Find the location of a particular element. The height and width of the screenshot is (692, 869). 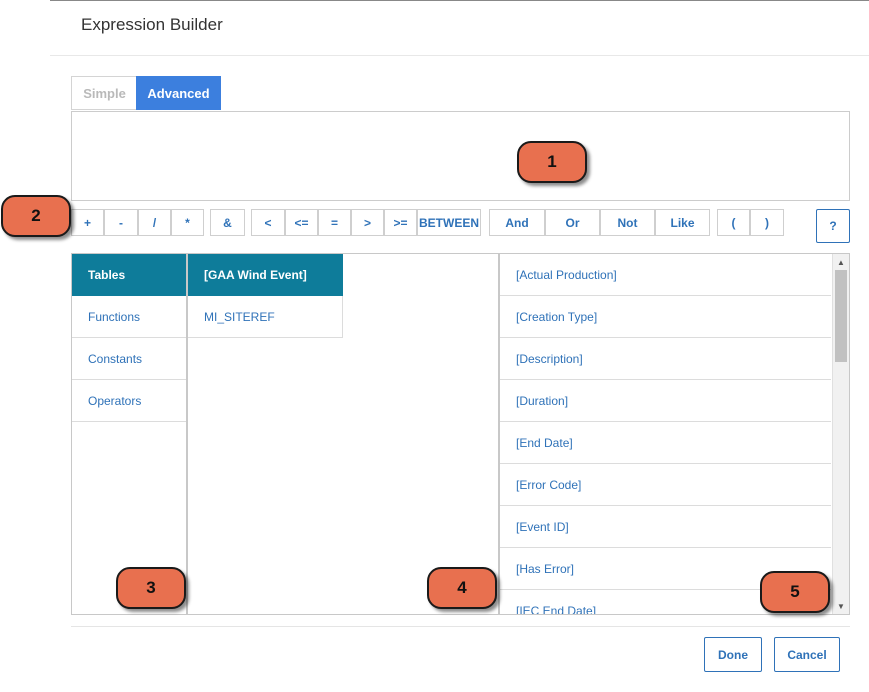

operator-and-button: And is located at coordinates (517, 222).